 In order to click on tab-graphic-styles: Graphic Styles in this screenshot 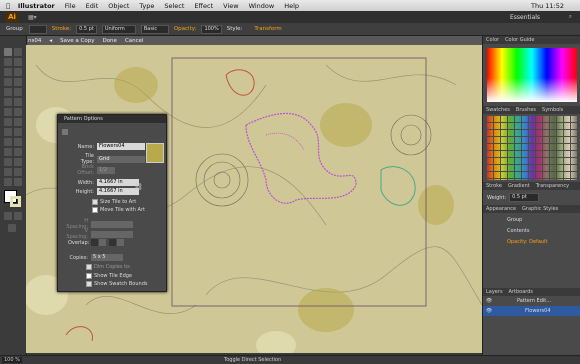, I will do `click(540, 209)`.